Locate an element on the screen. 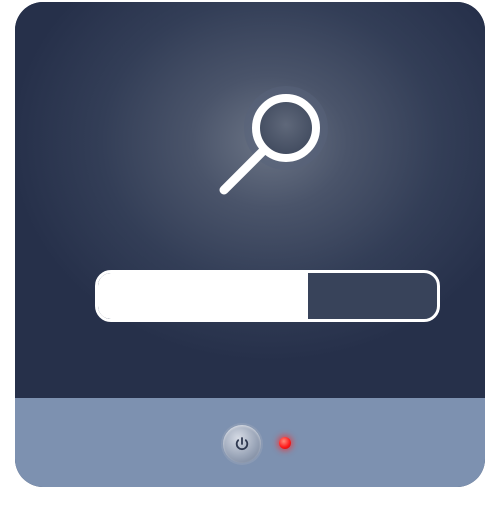 Image resolution: width=494 pixels, height=511 pixels. progress-bar is located at coordinates (267, 296).